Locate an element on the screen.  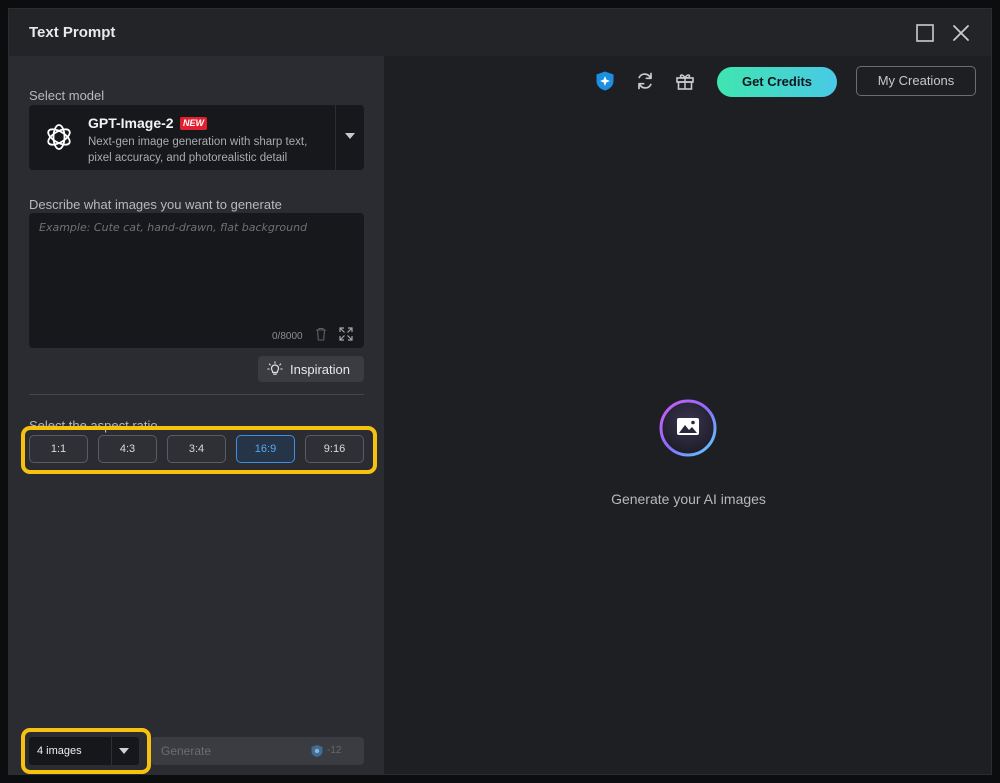
prompt-box: 0/8000 is located at coordinates (196, 280).